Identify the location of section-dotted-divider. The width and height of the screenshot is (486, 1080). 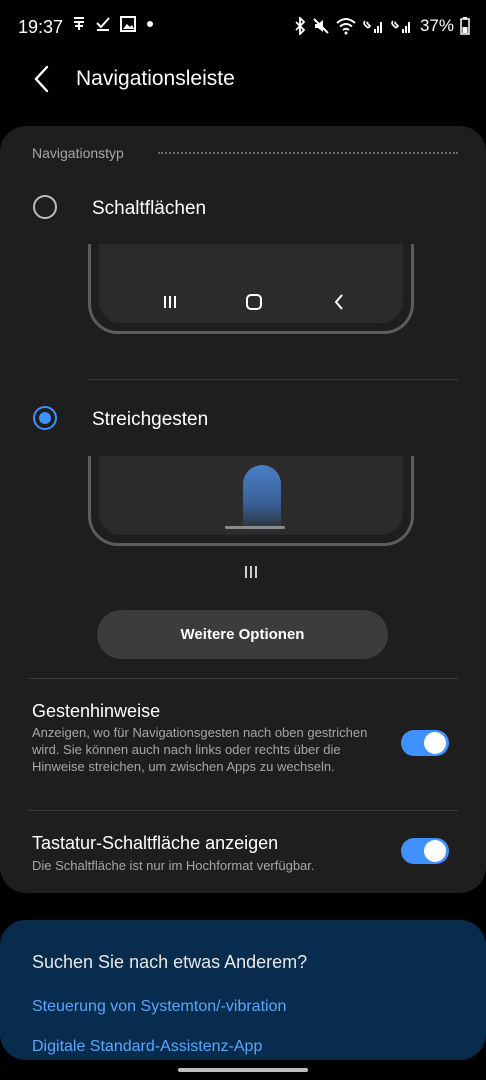
(308, 153).